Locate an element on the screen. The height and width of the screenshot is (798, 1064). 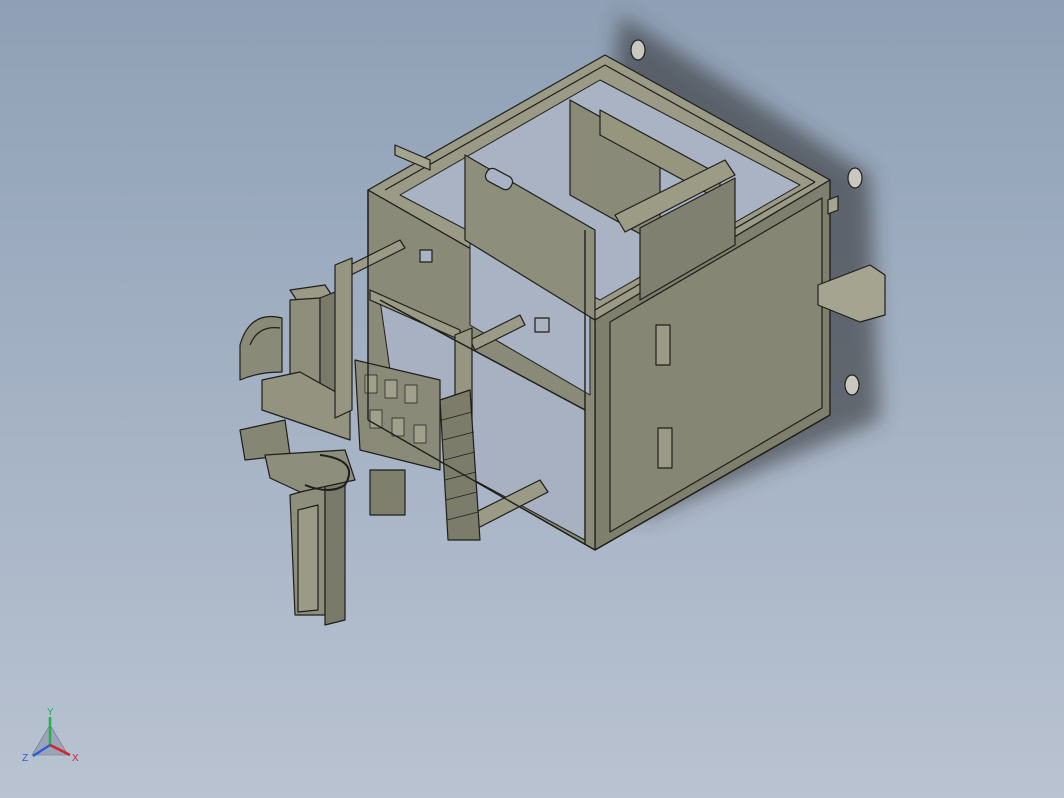
z-axis-label: Z is located at coordinates (25, 758).